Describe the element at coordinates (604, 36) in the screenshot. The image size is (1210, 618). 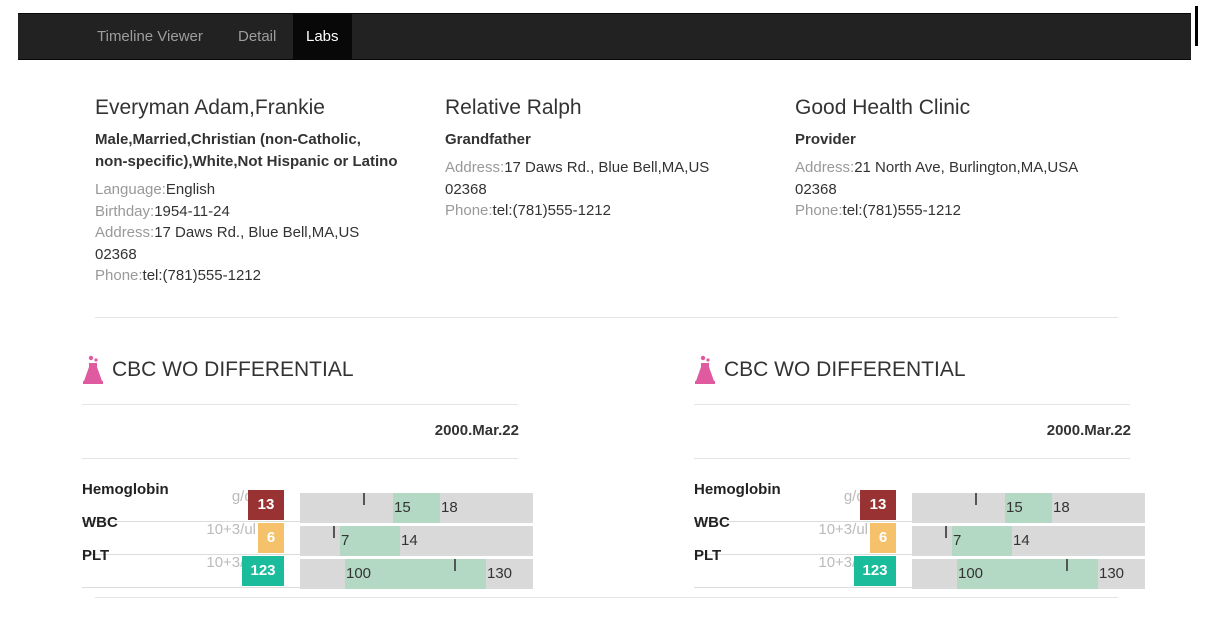
I see `top-navbar: Timeline Viewer Detail Labs` at that location.